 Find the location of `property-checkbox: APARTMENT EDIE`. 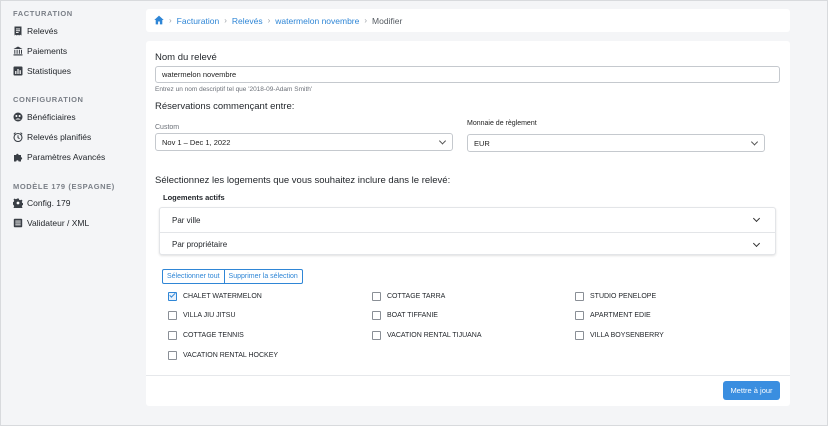

property-checkbox: APARTMENT EDIE is located at coordinates (613, 315).